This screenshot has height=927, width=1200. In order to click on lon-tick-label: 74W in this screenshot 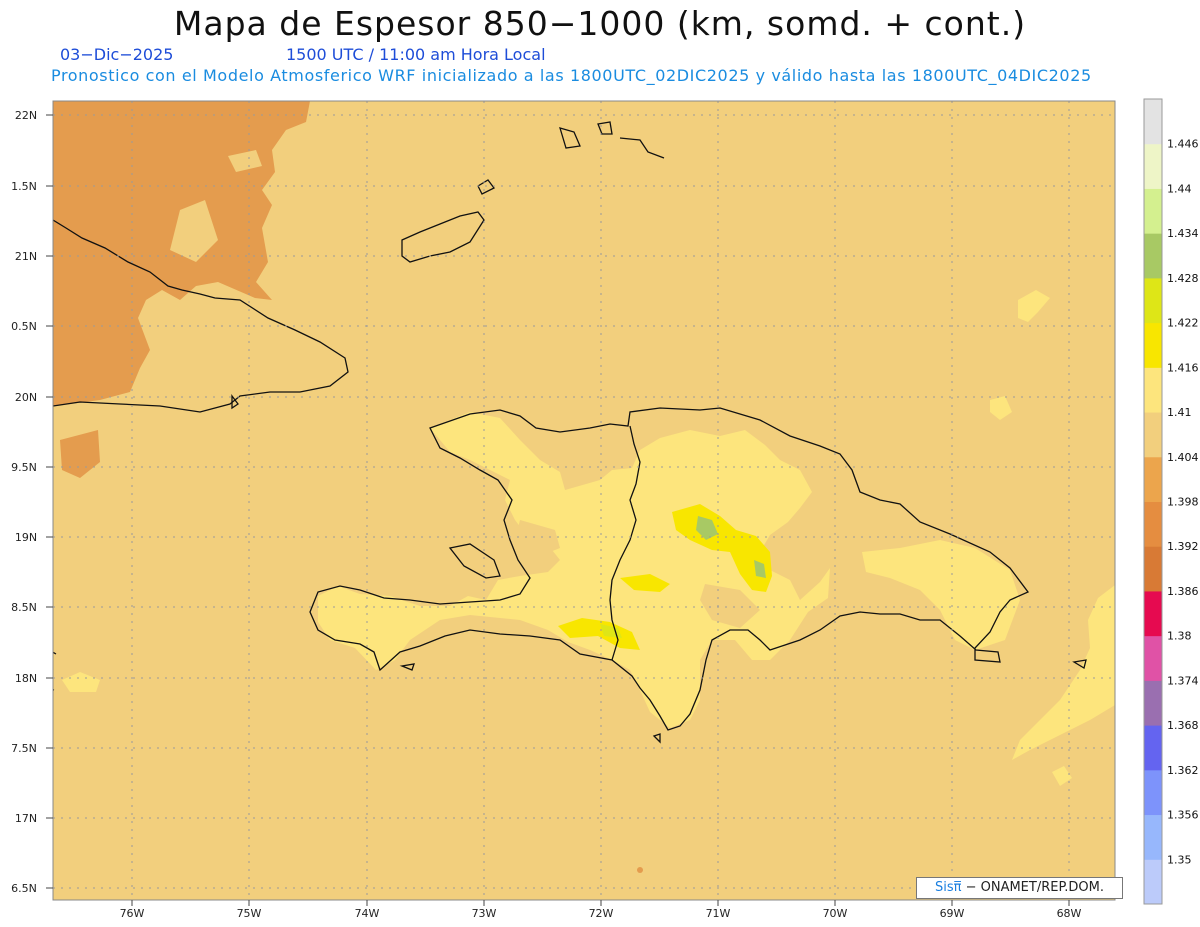, I will do `click(367, 913)`.